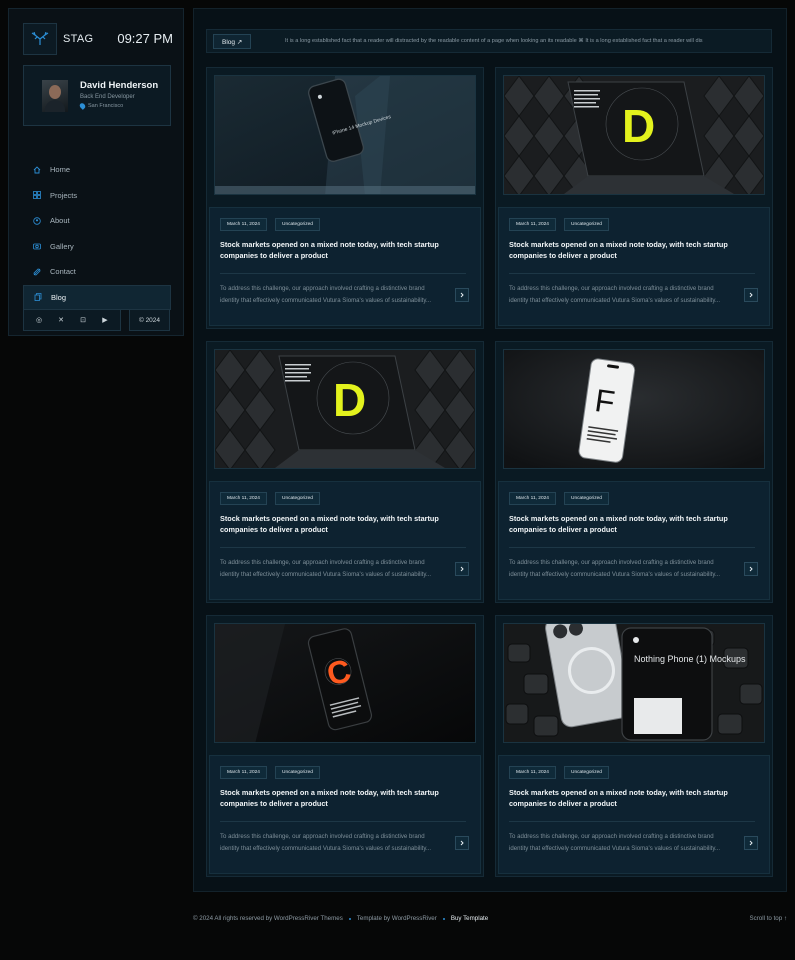 This screenshot has height=960, width=795. What do you see at coordinates (397, 918) in the screenshot?
I see `footer-template-by: Template by WordPressRiver` at bounding box center [397, 918].